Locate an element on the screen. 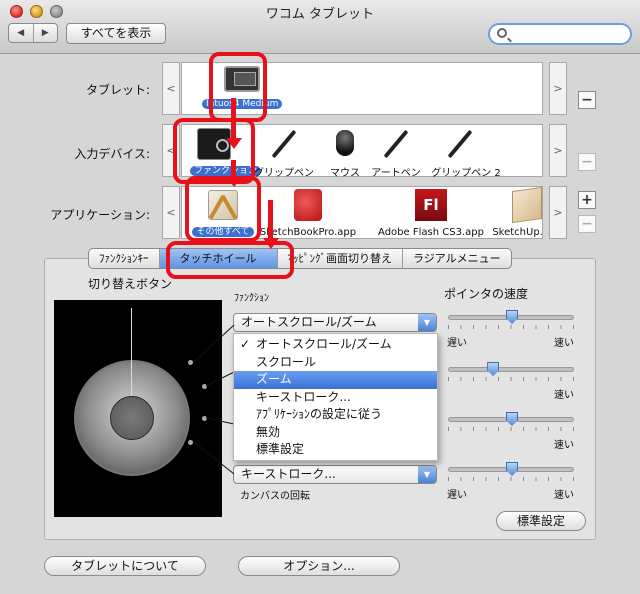 The height and width of the screenshot is (594, 640). menu-item-default: 標準設定 is located at coordinates (335, 450).